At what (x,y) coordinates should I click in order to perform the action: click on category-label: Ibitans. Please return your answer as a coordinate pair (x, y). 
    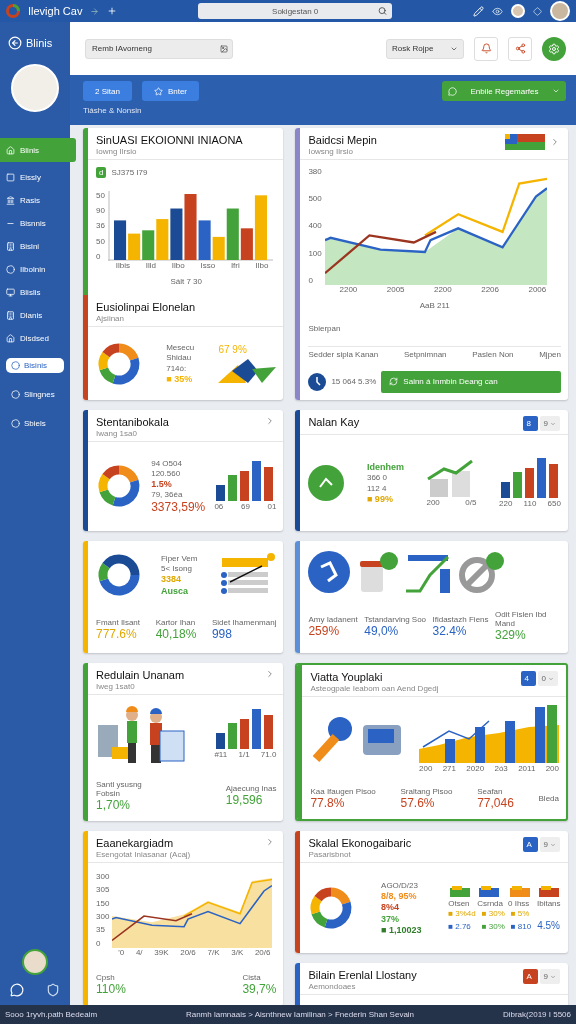
    Looking at the image, I should click on (549, 904).